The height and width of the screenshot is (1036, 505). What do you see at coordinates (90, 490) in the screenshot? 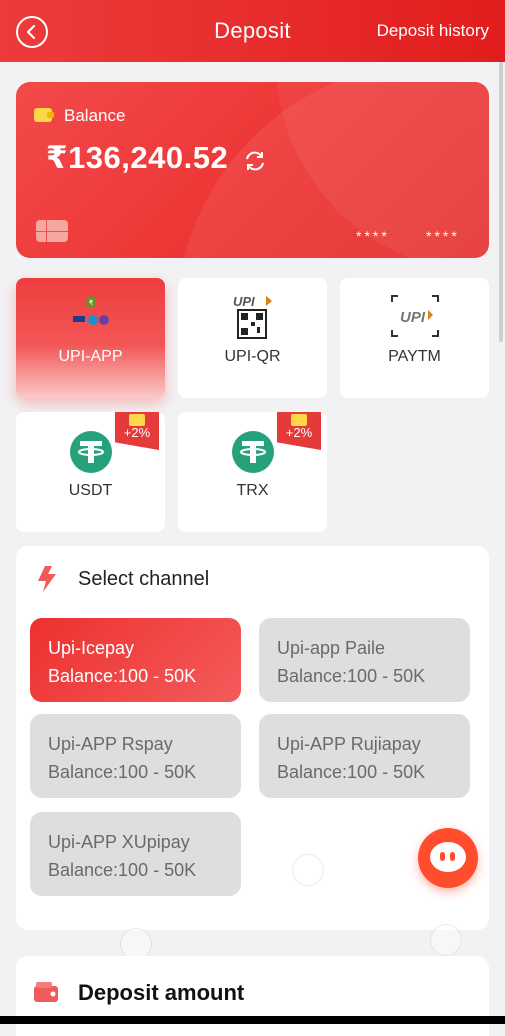
I see `payment-method-label: USDT` at bounding box center [90, 490].